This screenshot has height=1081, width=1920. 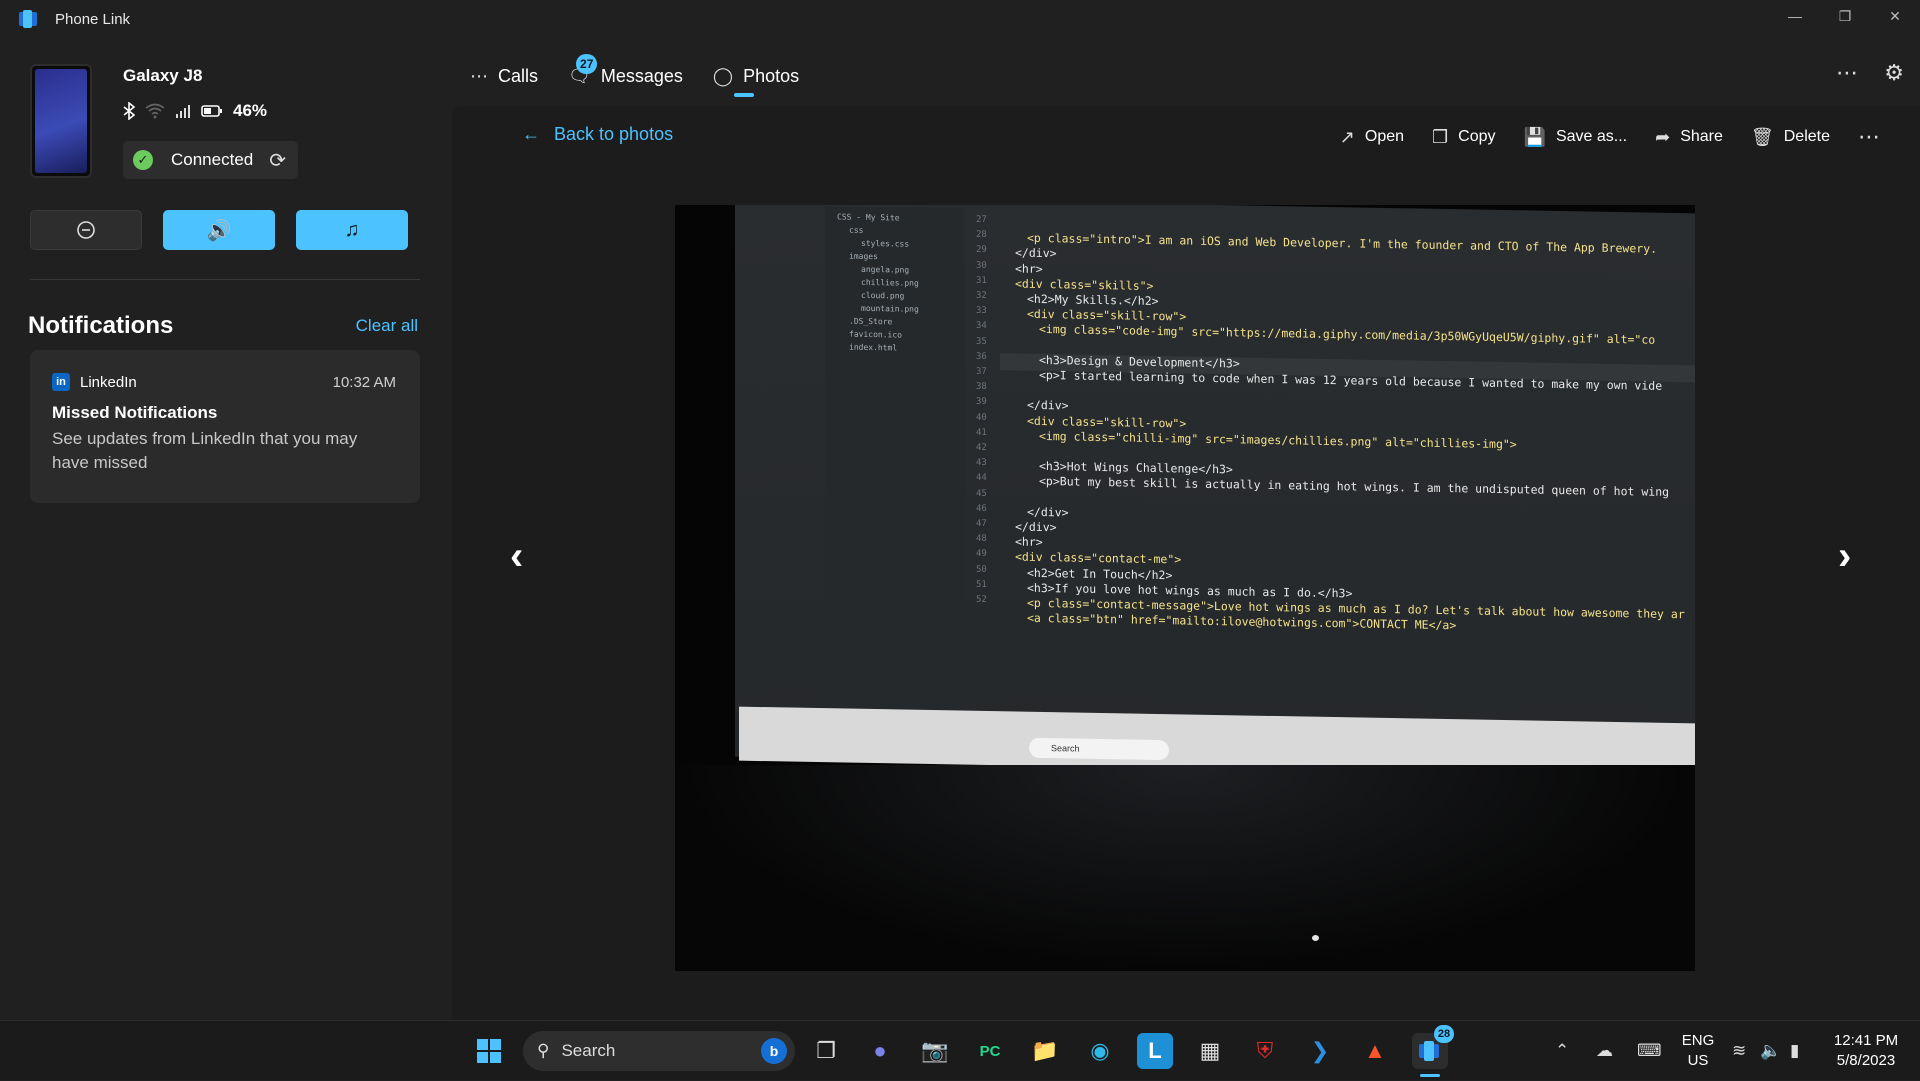 What do you see at coordinates (1375, 1051) in the screenshot?
I see `brave-button: ▲` at bounding box center [1375, 1051].